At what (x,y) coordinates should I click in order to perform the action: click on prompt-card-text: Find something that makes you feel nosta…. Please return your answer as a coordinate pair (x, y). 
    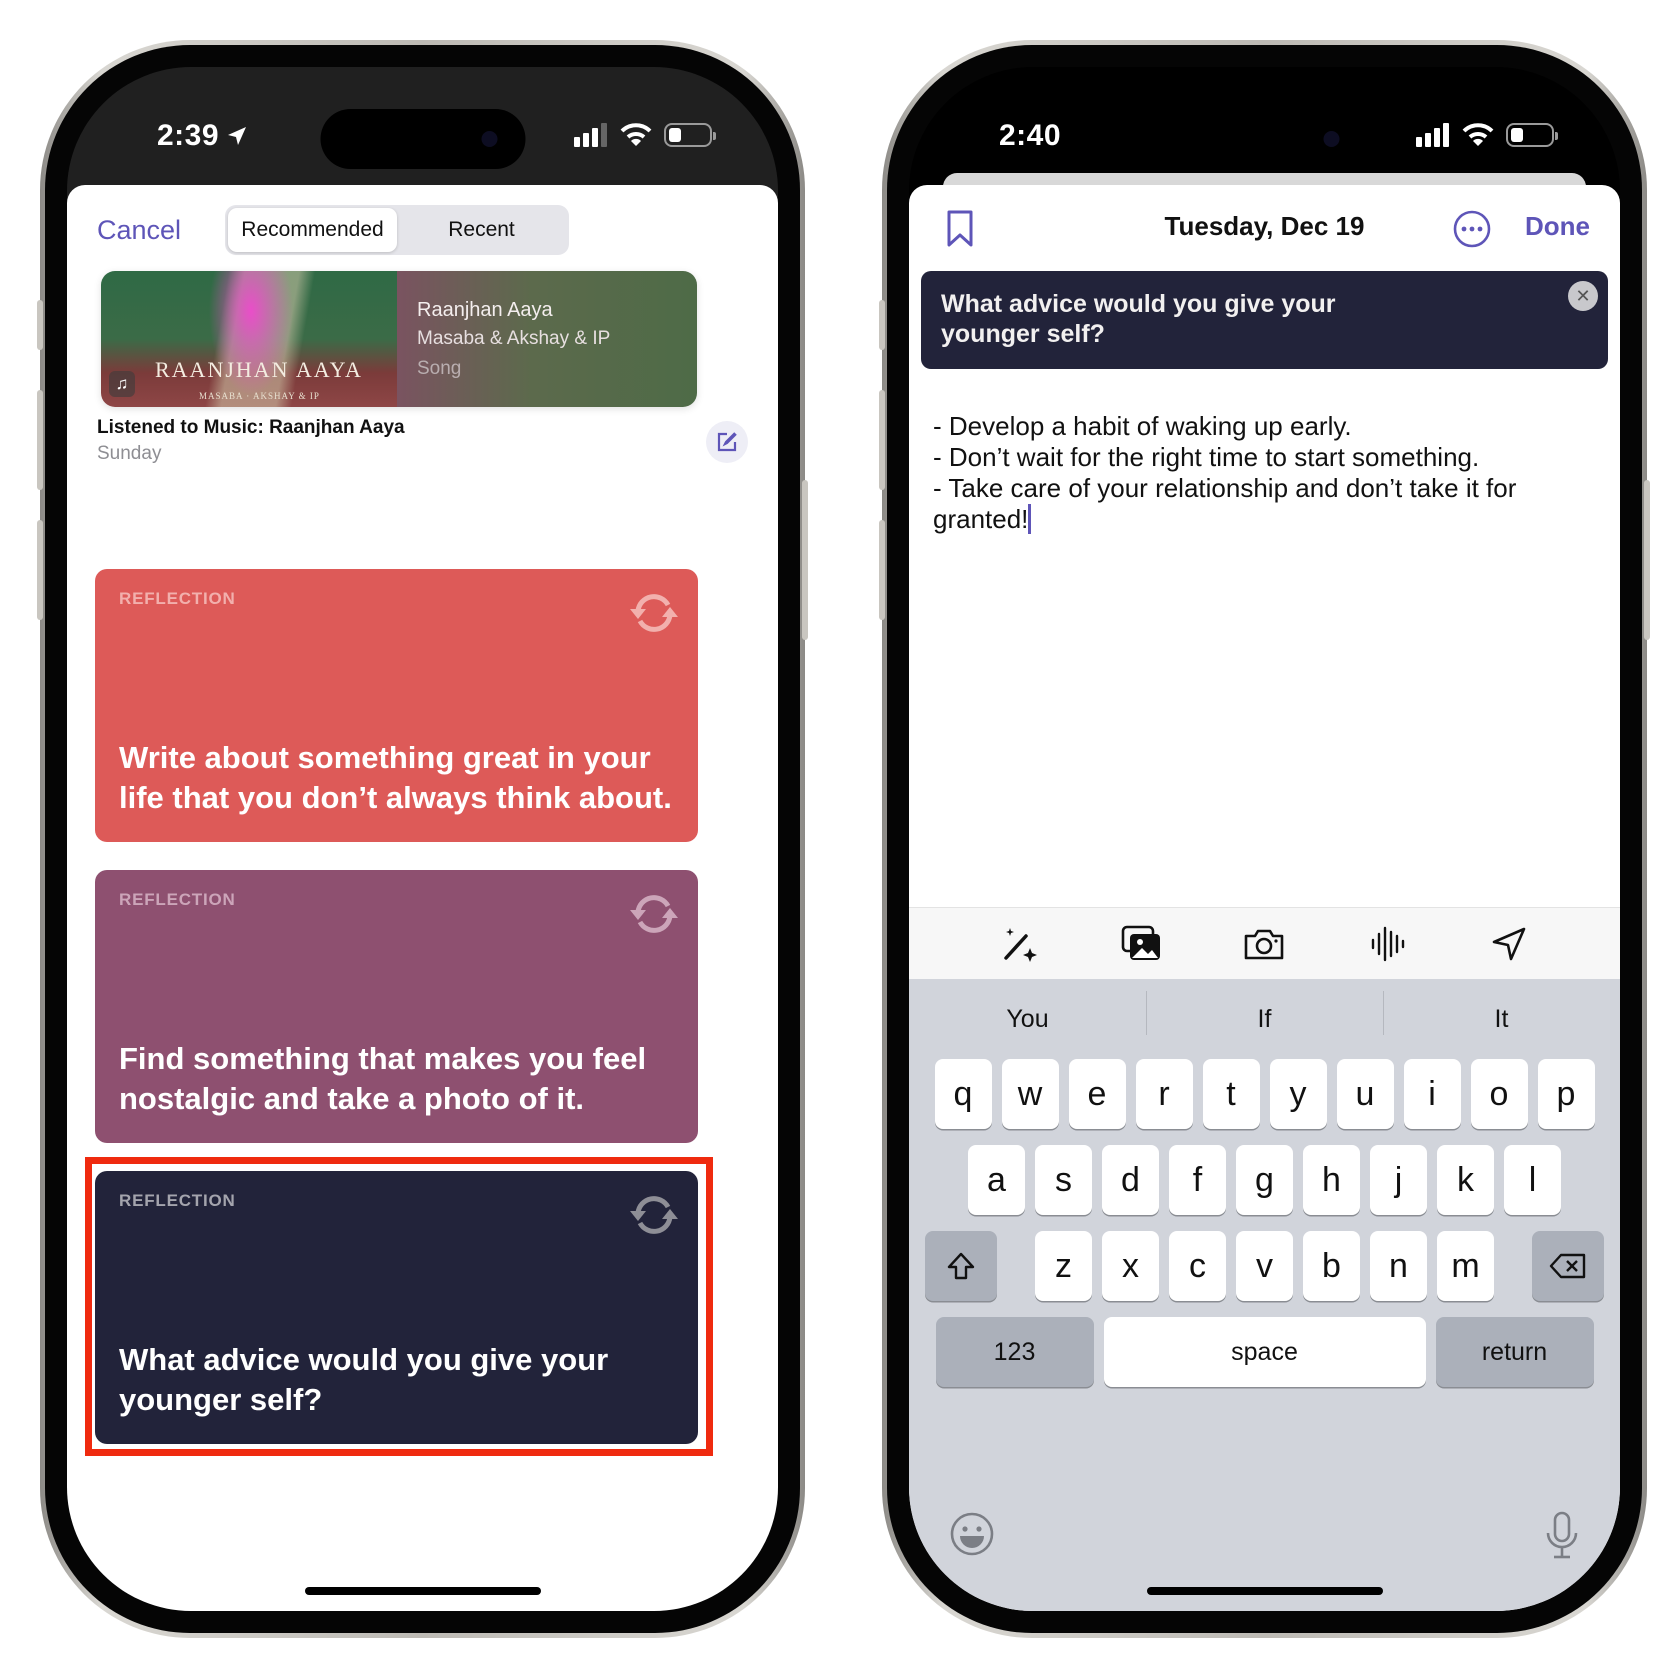
    Looking at the image, I should click on (383, 1078).